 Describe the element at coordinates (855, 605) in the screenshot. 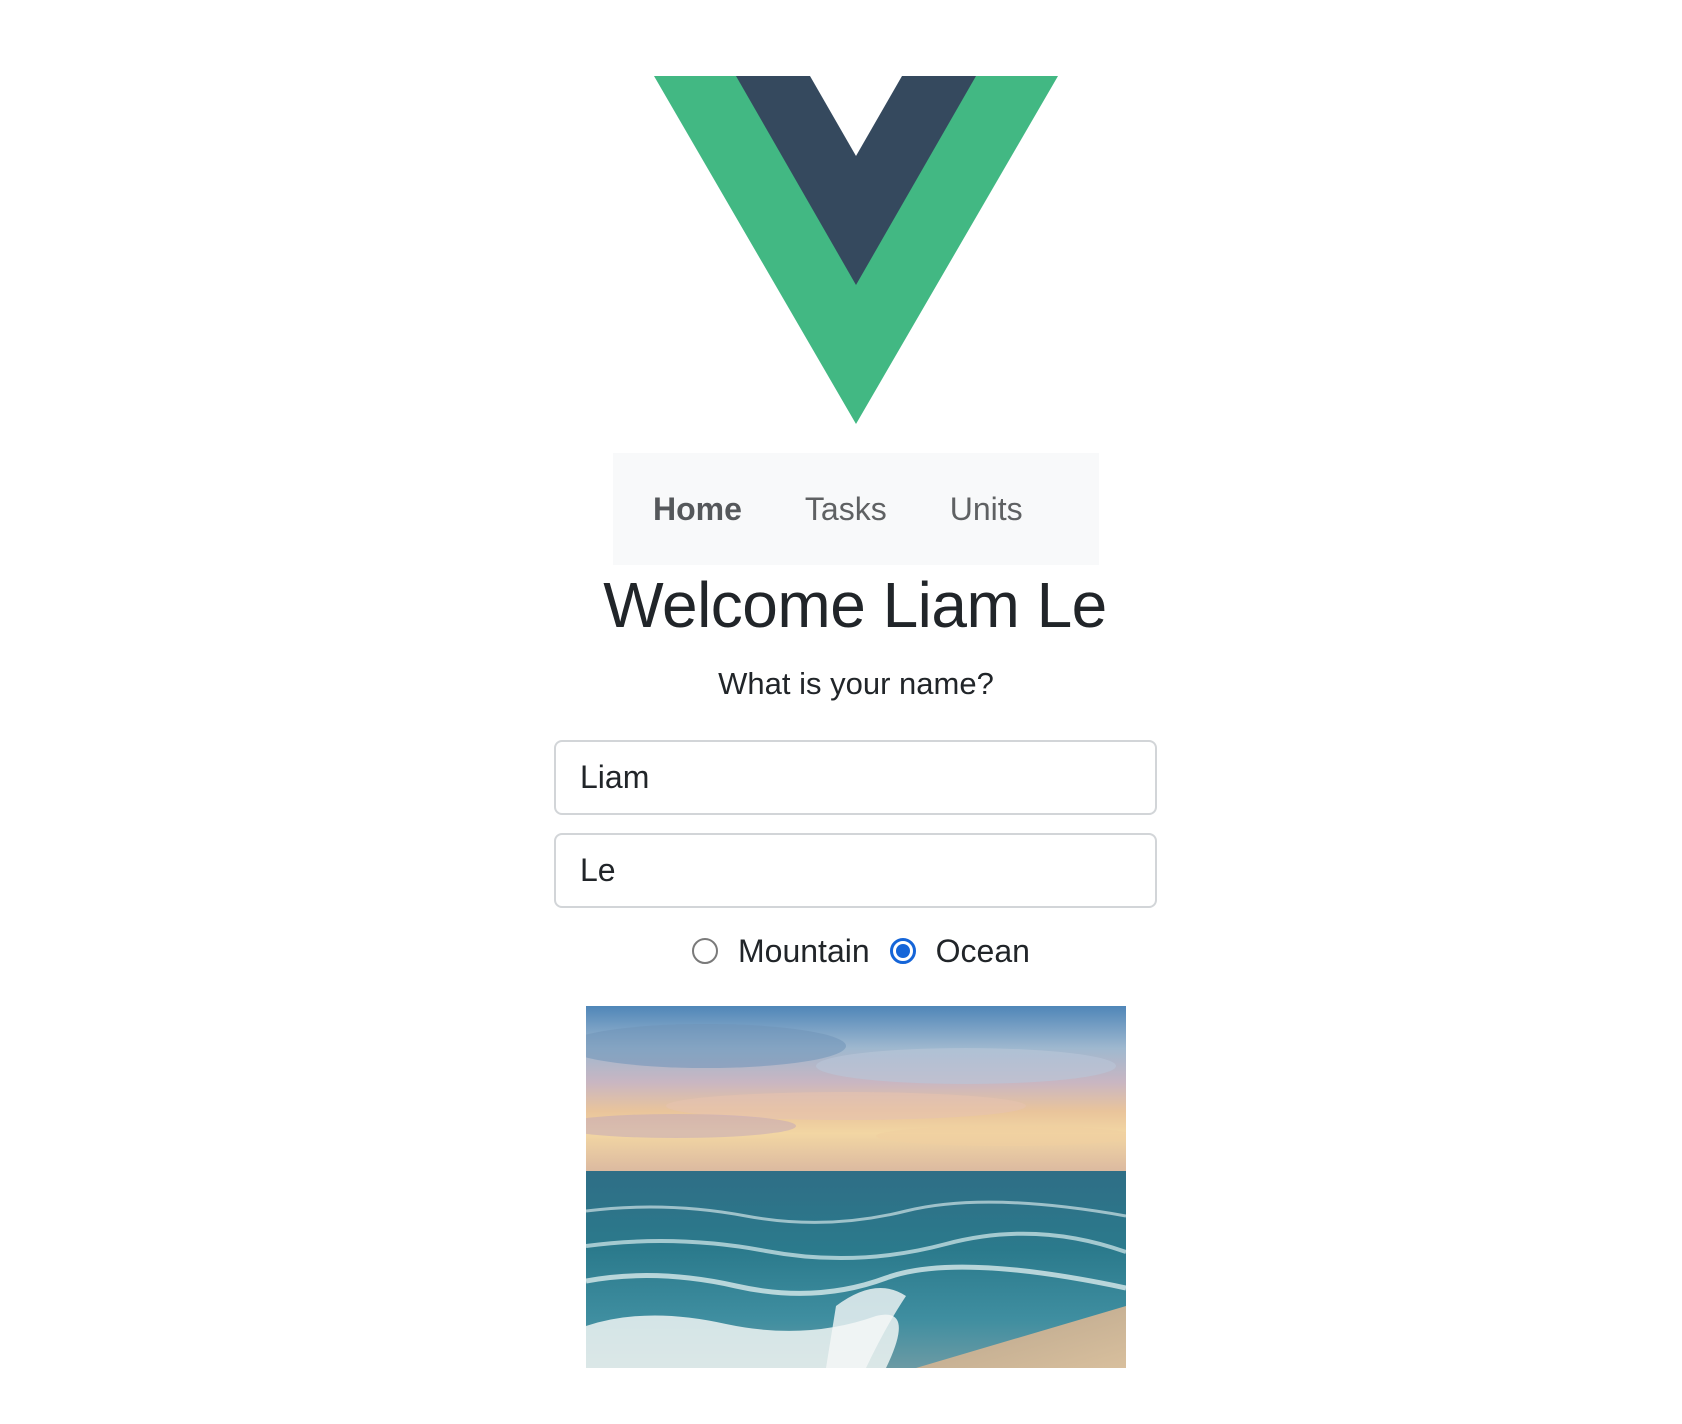

I see `page-title: Welcome Liam Le` at that location.